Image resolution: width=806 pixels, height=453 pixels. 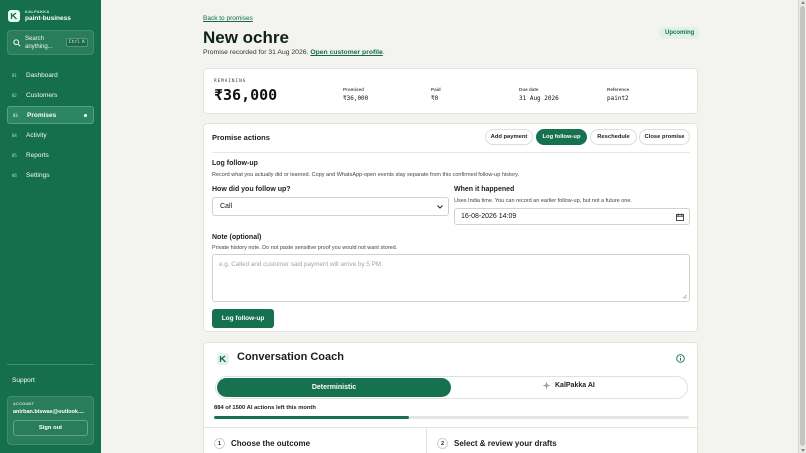 I want to click on close-promise-button: Close promise, so click(x=664, y=137).